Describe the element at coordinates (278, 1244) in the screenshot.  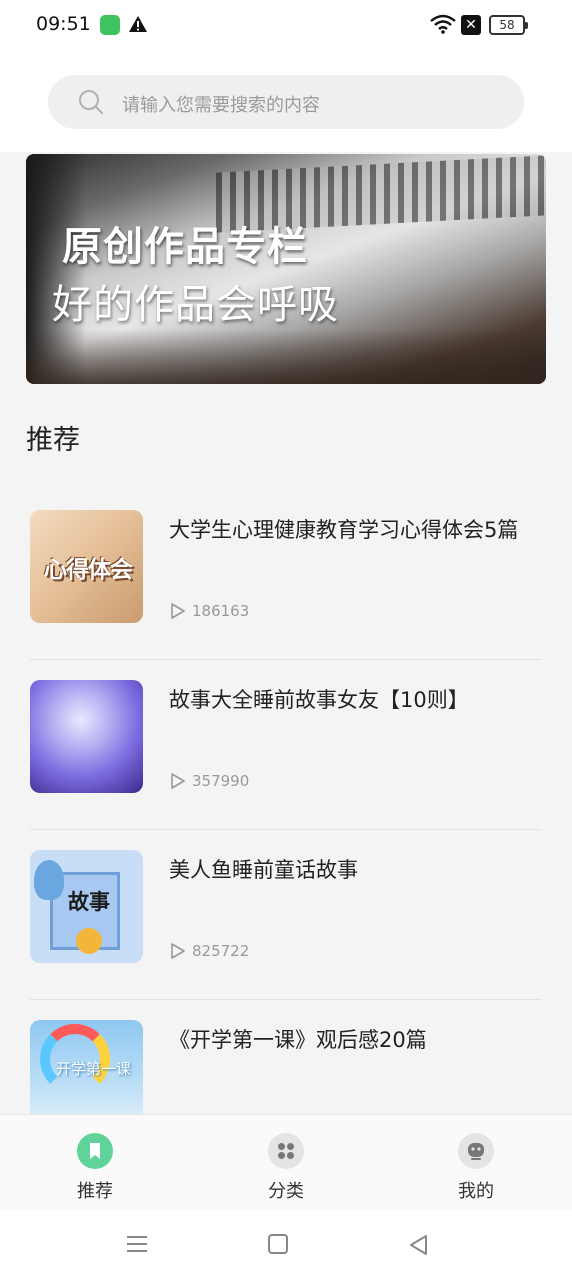
I see `home-icon` at that location.